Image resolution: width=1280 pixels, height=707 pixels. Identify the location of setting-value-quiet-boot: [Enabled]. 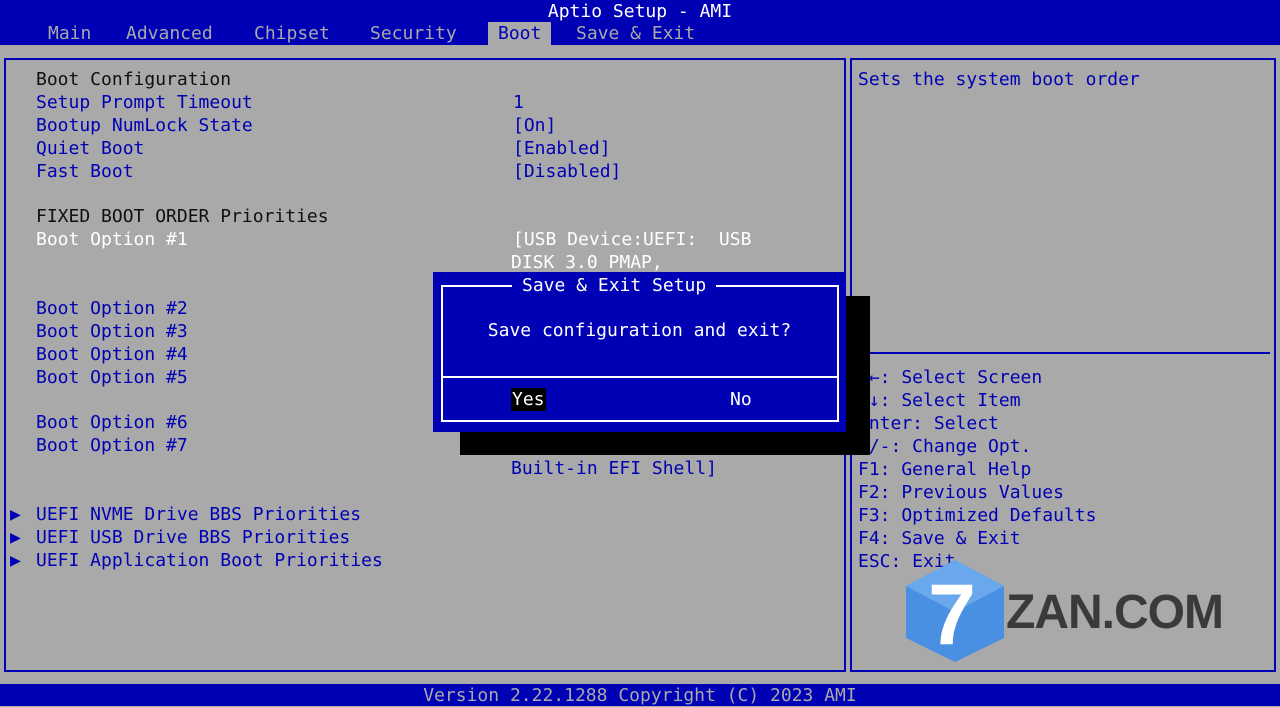
(562, 148).